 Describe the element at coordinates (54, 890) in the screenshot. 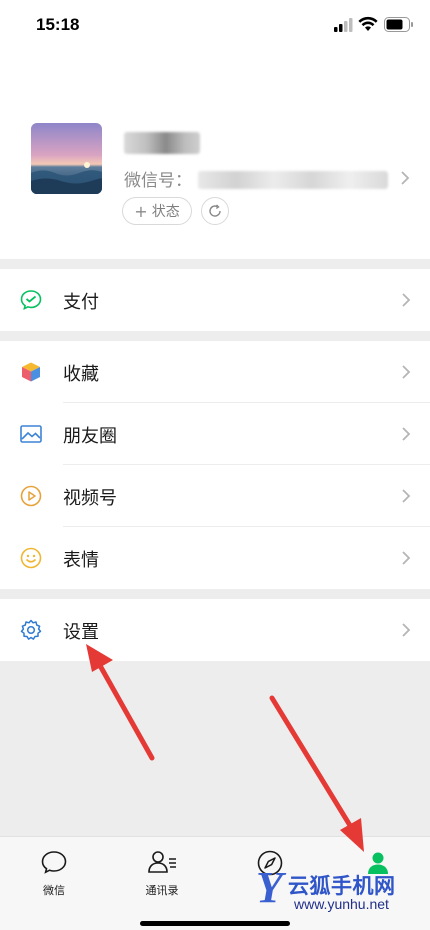

I see `tab-label-chats: 微信` at that location.